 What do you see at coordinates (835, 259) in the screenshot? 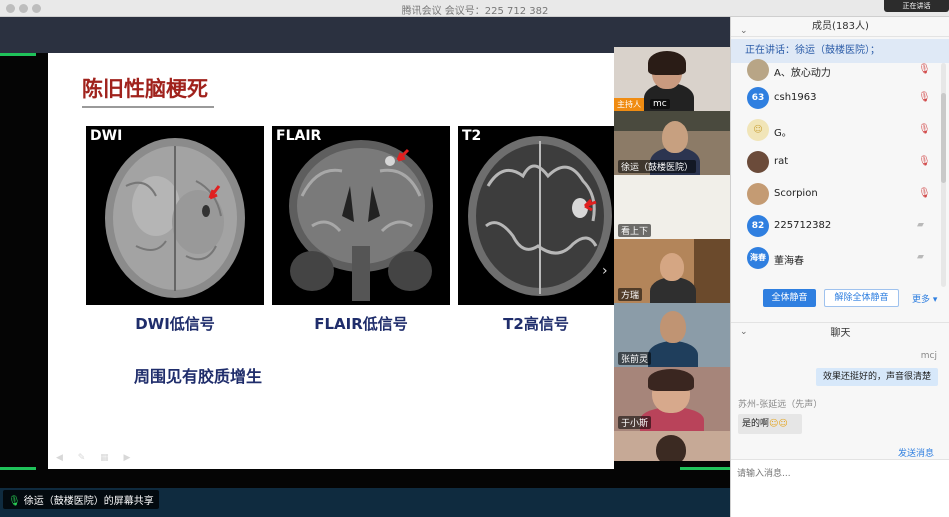
I see `member-item: 海春 董海春 ▰` at bounding box center [835, 259].